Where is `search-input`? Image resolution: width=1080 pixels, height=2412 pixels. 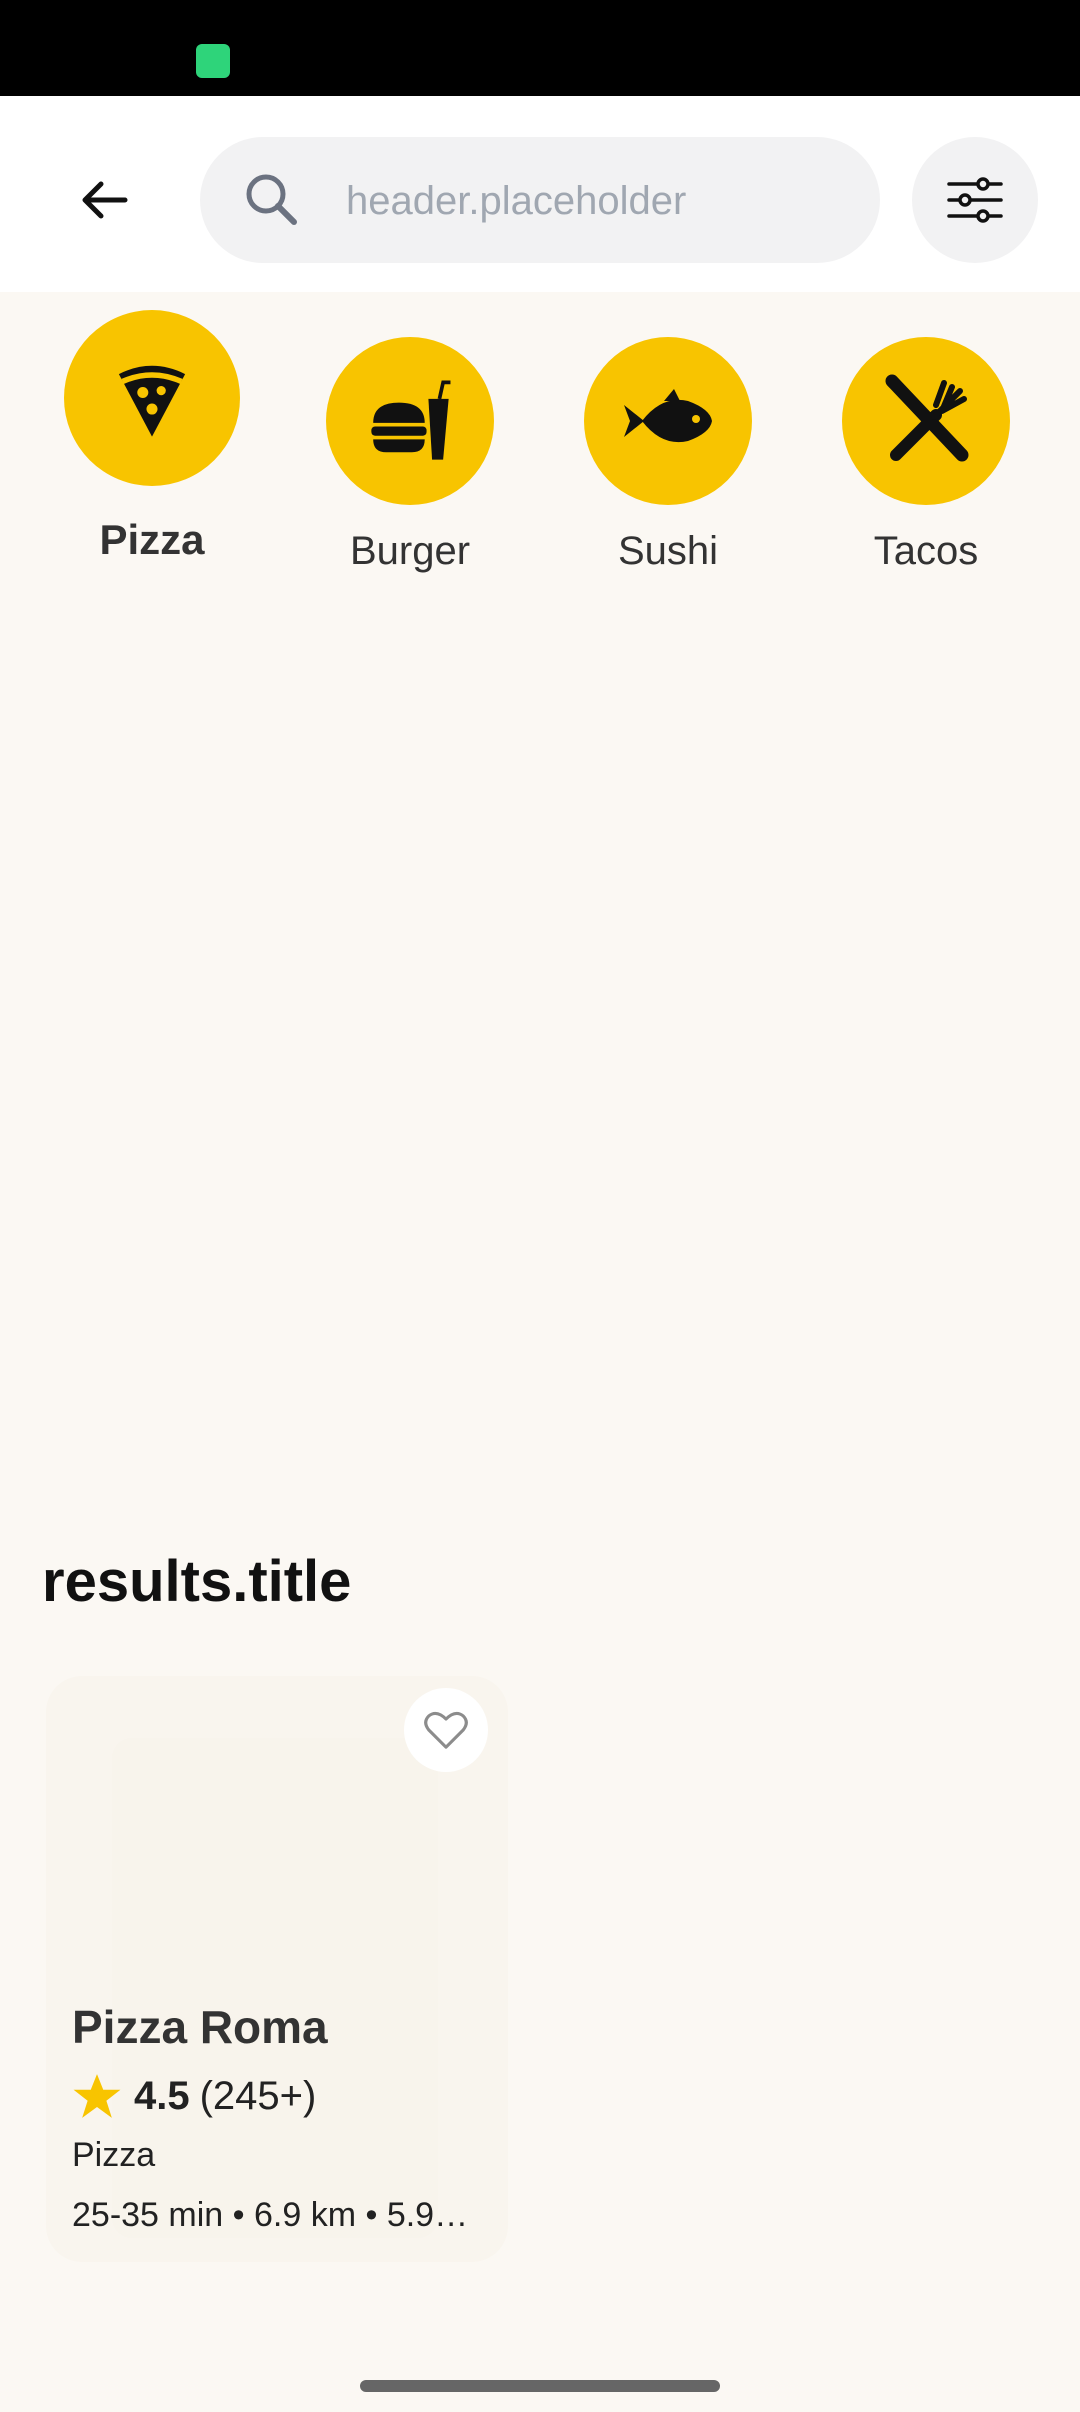 search-input is located at coordinates (596, 201).